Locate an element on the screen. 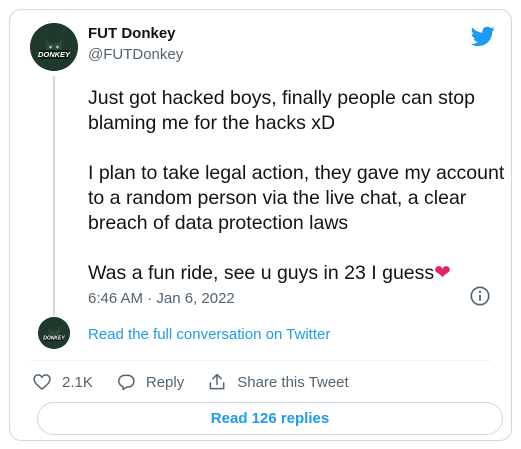  share-button: Share this Tweet is located at coordinates (278, 382).